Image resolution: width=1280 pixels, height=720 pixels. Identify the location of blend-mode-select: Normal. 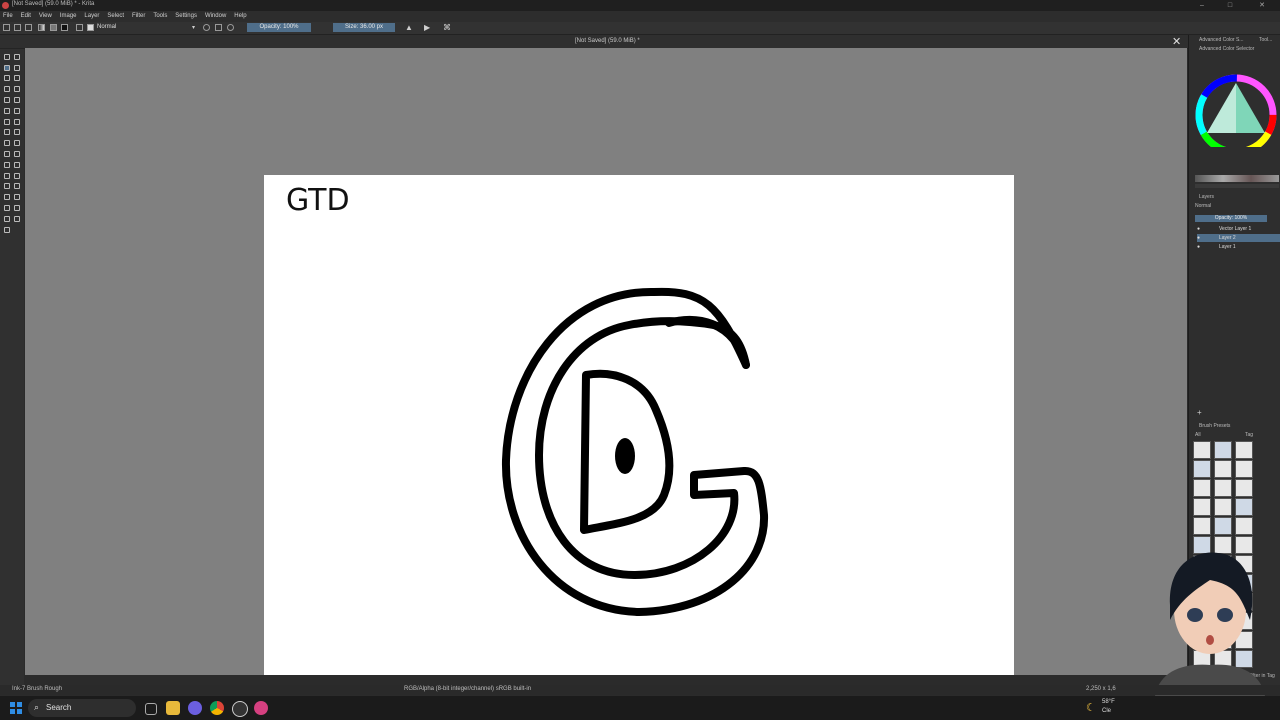
(106, 27).